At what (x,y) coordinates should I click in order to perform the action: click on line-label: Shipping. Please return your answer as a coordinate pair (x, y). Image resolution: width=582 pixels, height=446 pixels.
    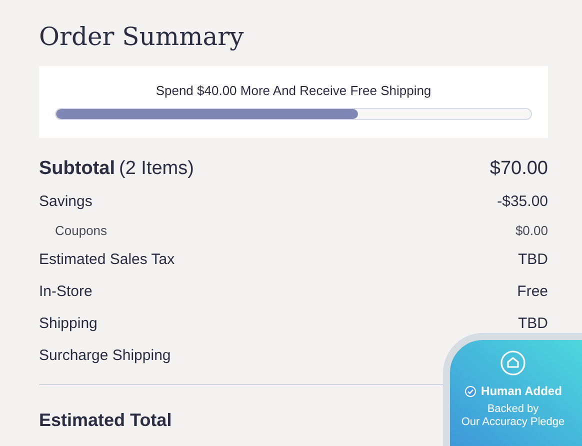
    Looking at the image, I should click on (68, 324).